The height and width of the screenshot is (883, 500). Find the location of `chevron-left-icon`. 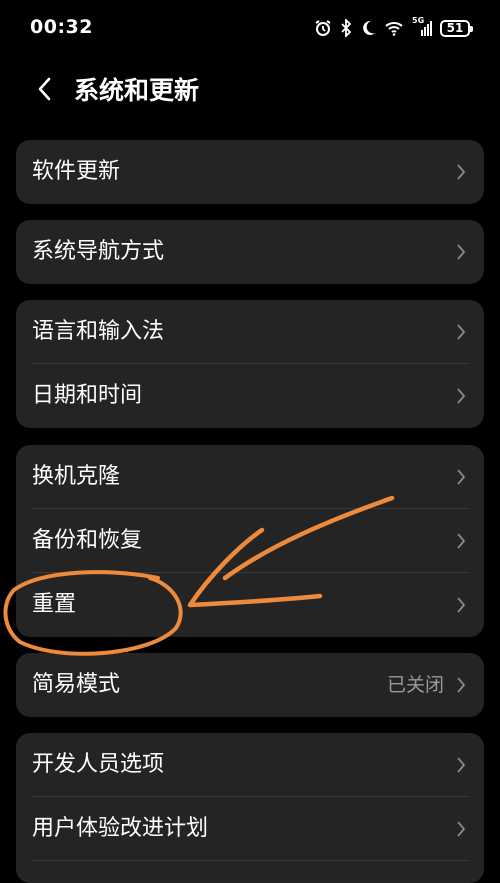

chevron-left-icon is located at coordinates (44, 89).